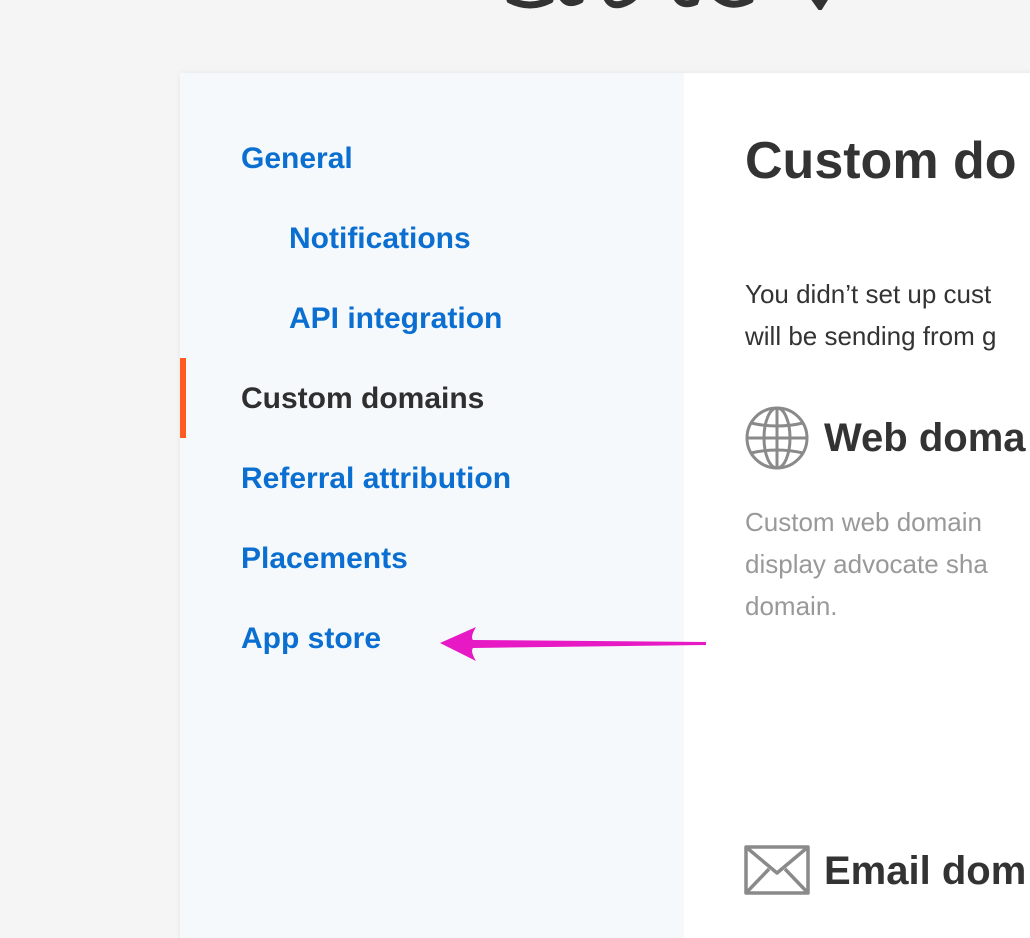  What do you see at coordinates (376, 479) in the screenshot?
I see `sidebar-item-referral-attribution: Referral attribution` at bounding box center [376, 479].